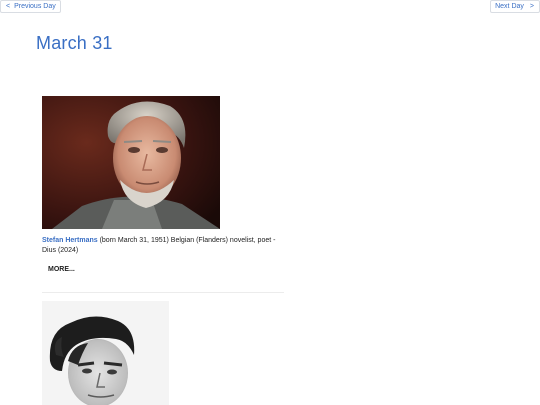 The image size is (540, 405). I want to click on next-day-button: Next Day >, so click(515, 6).